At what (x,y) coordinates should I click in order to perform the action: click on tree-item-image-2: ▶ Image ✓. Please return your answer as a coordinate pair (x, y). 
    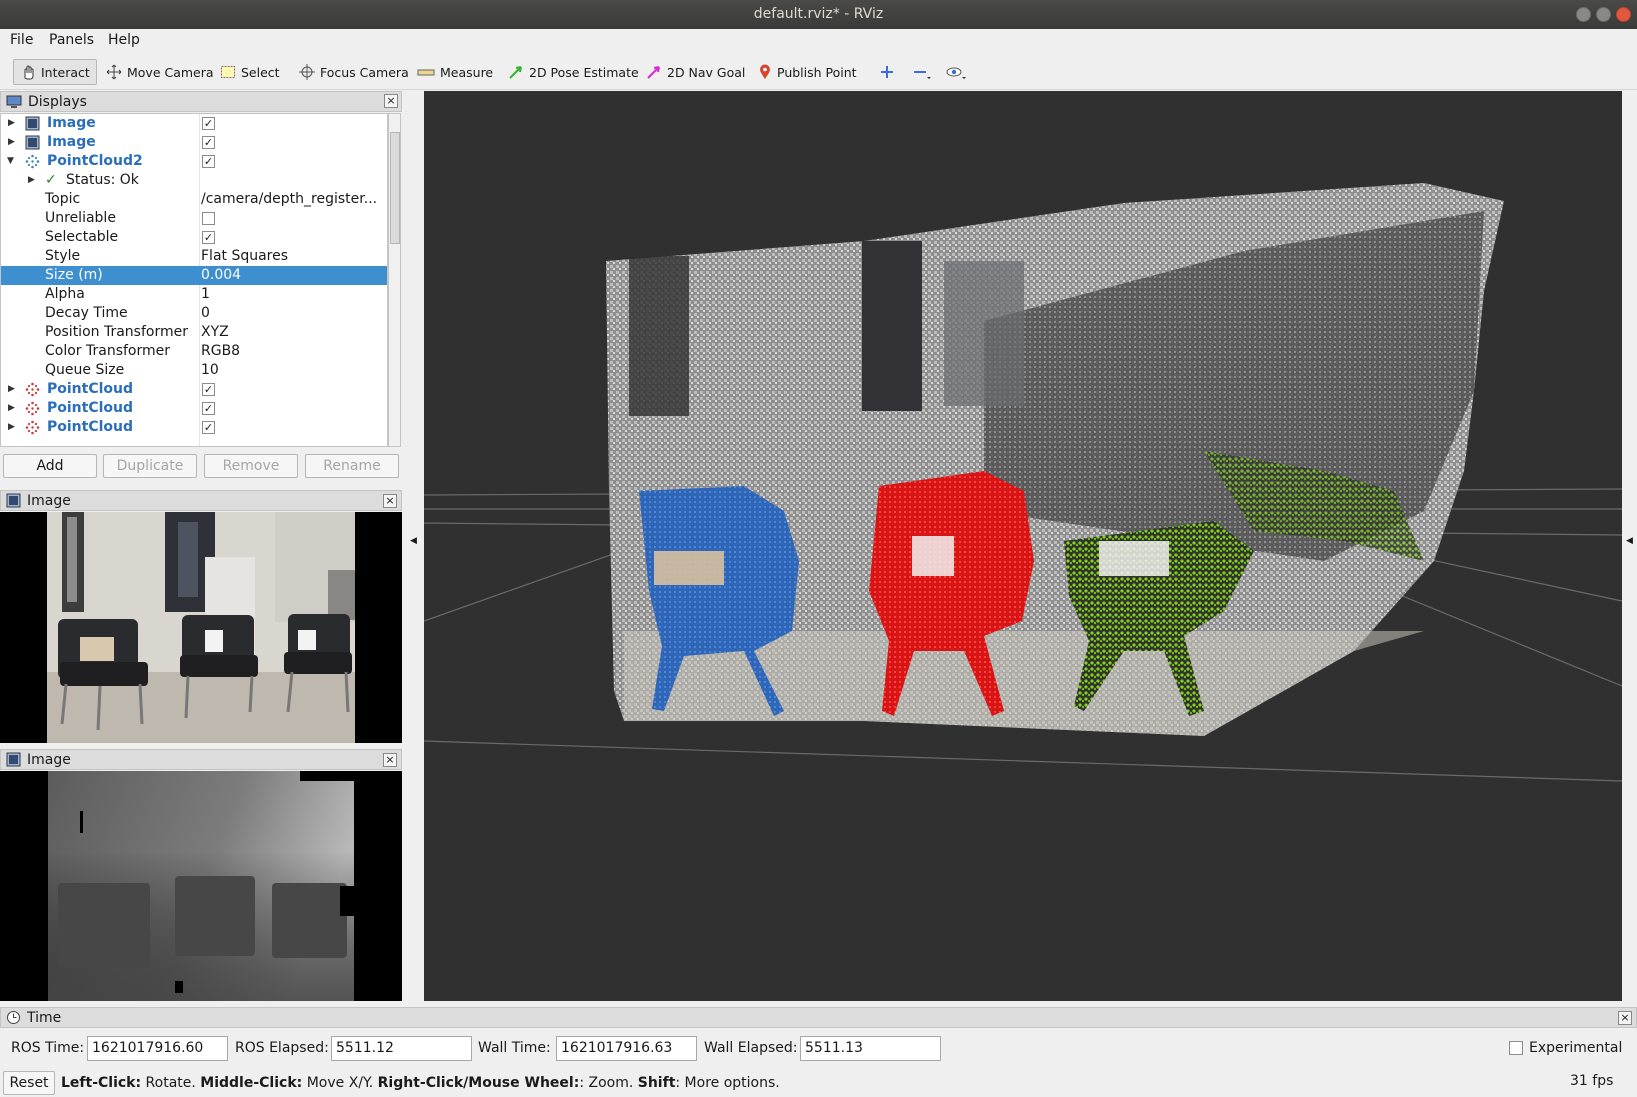
    Looking at the image, I should click on (194, 142).